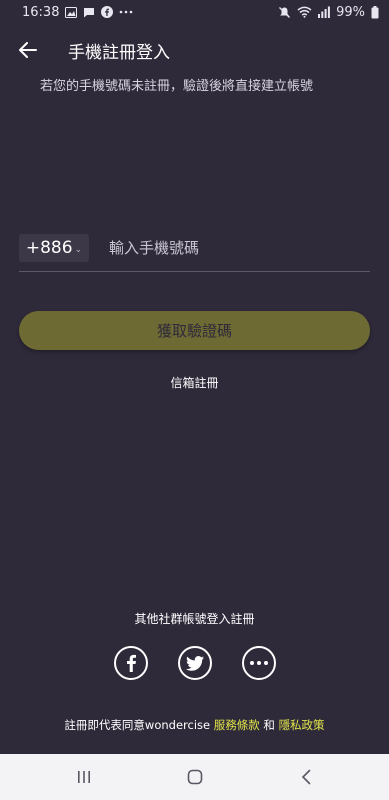 The height and width of the screenshot is (800, 389). I want to click on system-back-button, so click(306, 777).